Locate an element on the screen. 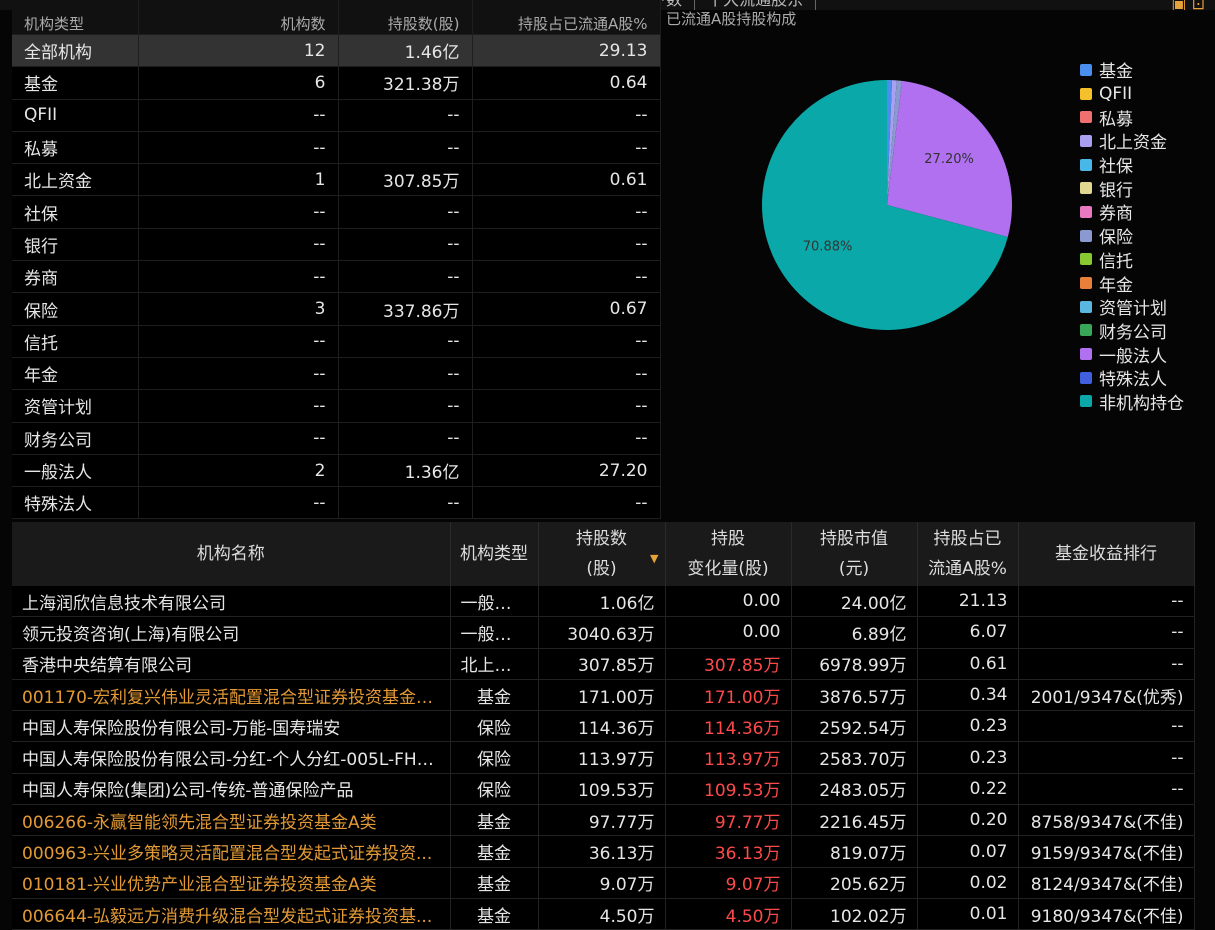 This screenshot has width=1215, height=930. summary-row: 券商 -- -- -- is located at coordinates (336, 277).